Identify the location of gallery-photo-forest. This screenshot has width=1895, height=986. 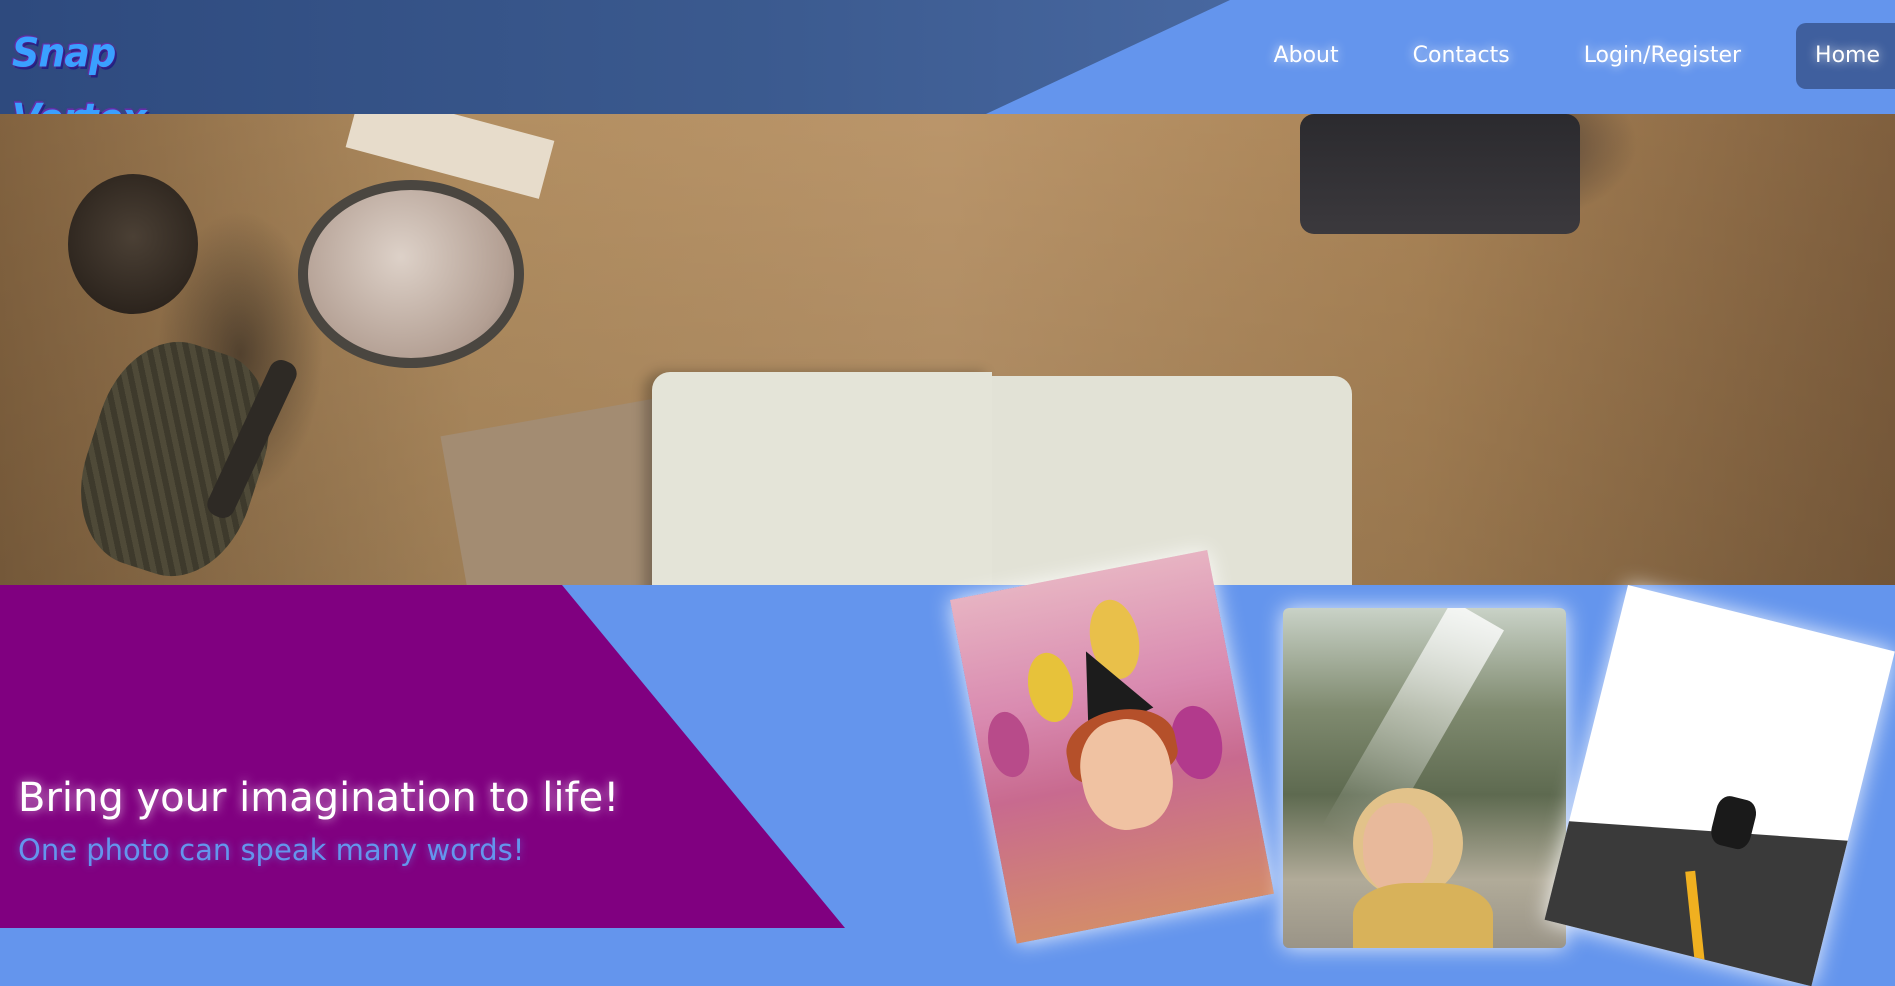
(1424, 778).